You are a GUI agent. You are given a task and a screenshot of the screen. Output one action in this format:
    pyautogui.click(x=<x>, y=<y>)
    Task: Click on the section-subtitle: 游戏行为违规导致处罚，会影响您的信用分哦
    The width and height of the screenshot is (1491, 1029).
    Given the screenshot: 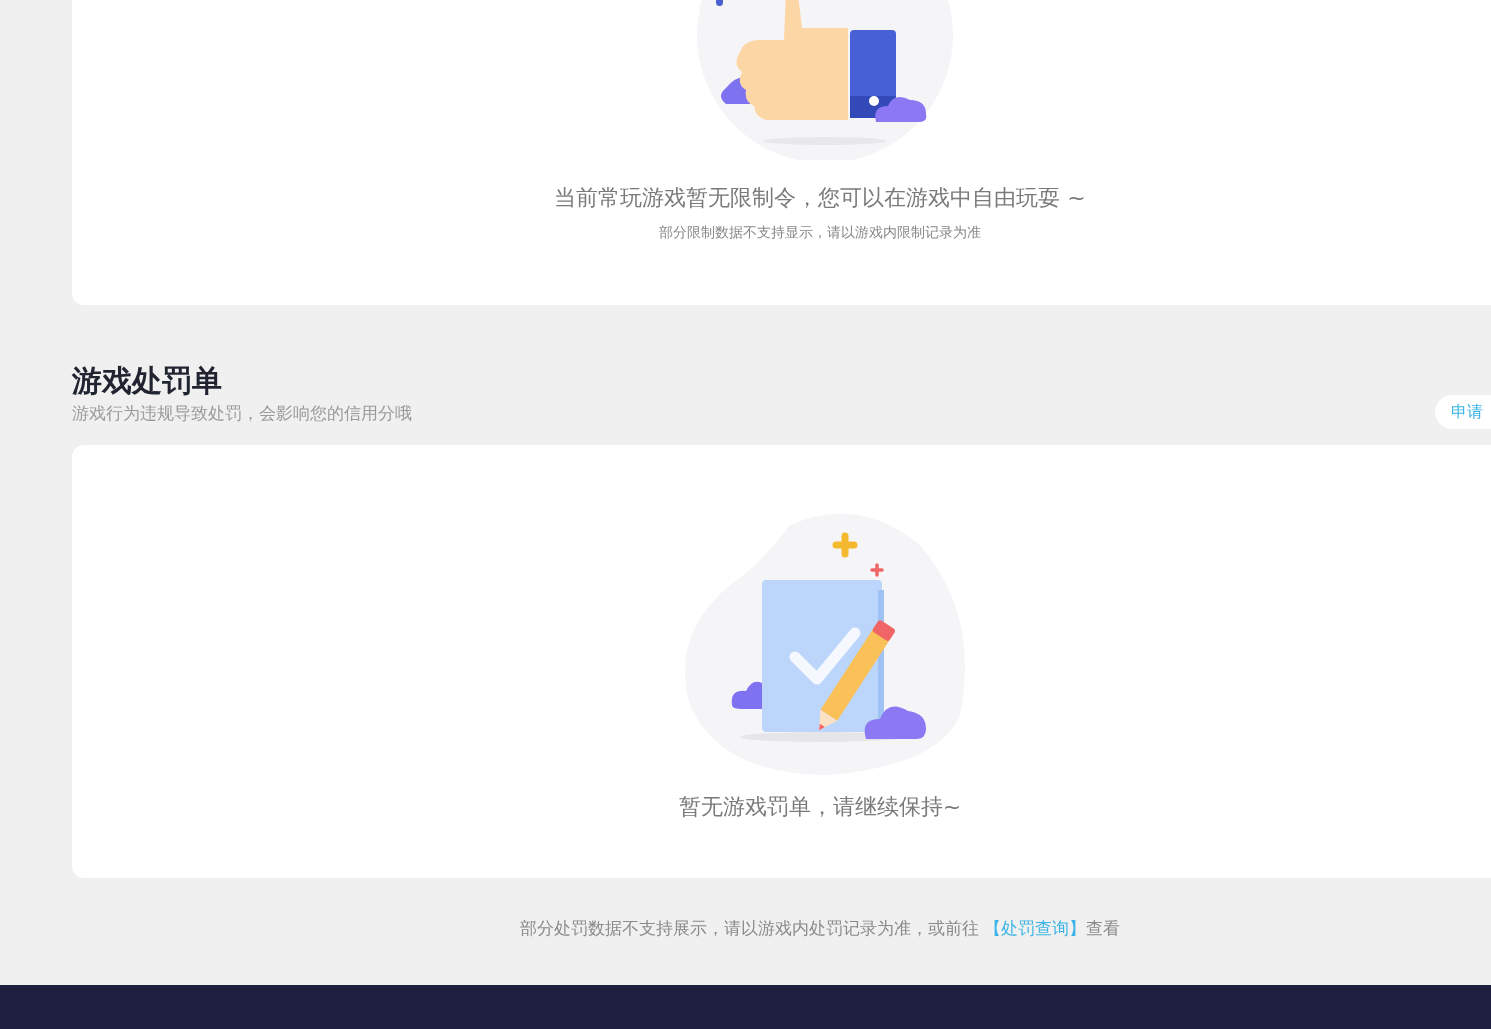 What is the action you would take?
    pyautogui.click(x=242, y=413)
    